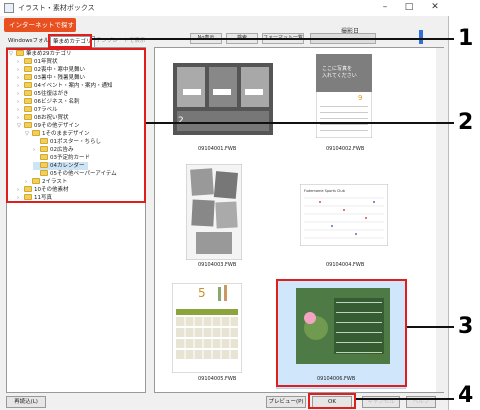 The image size is (480, 410). What do you see at coordinates (217, 265) in the screenshot?
I see `thumbnail-3-filename: 09104003.FWB` at bounding box center [217, 265].